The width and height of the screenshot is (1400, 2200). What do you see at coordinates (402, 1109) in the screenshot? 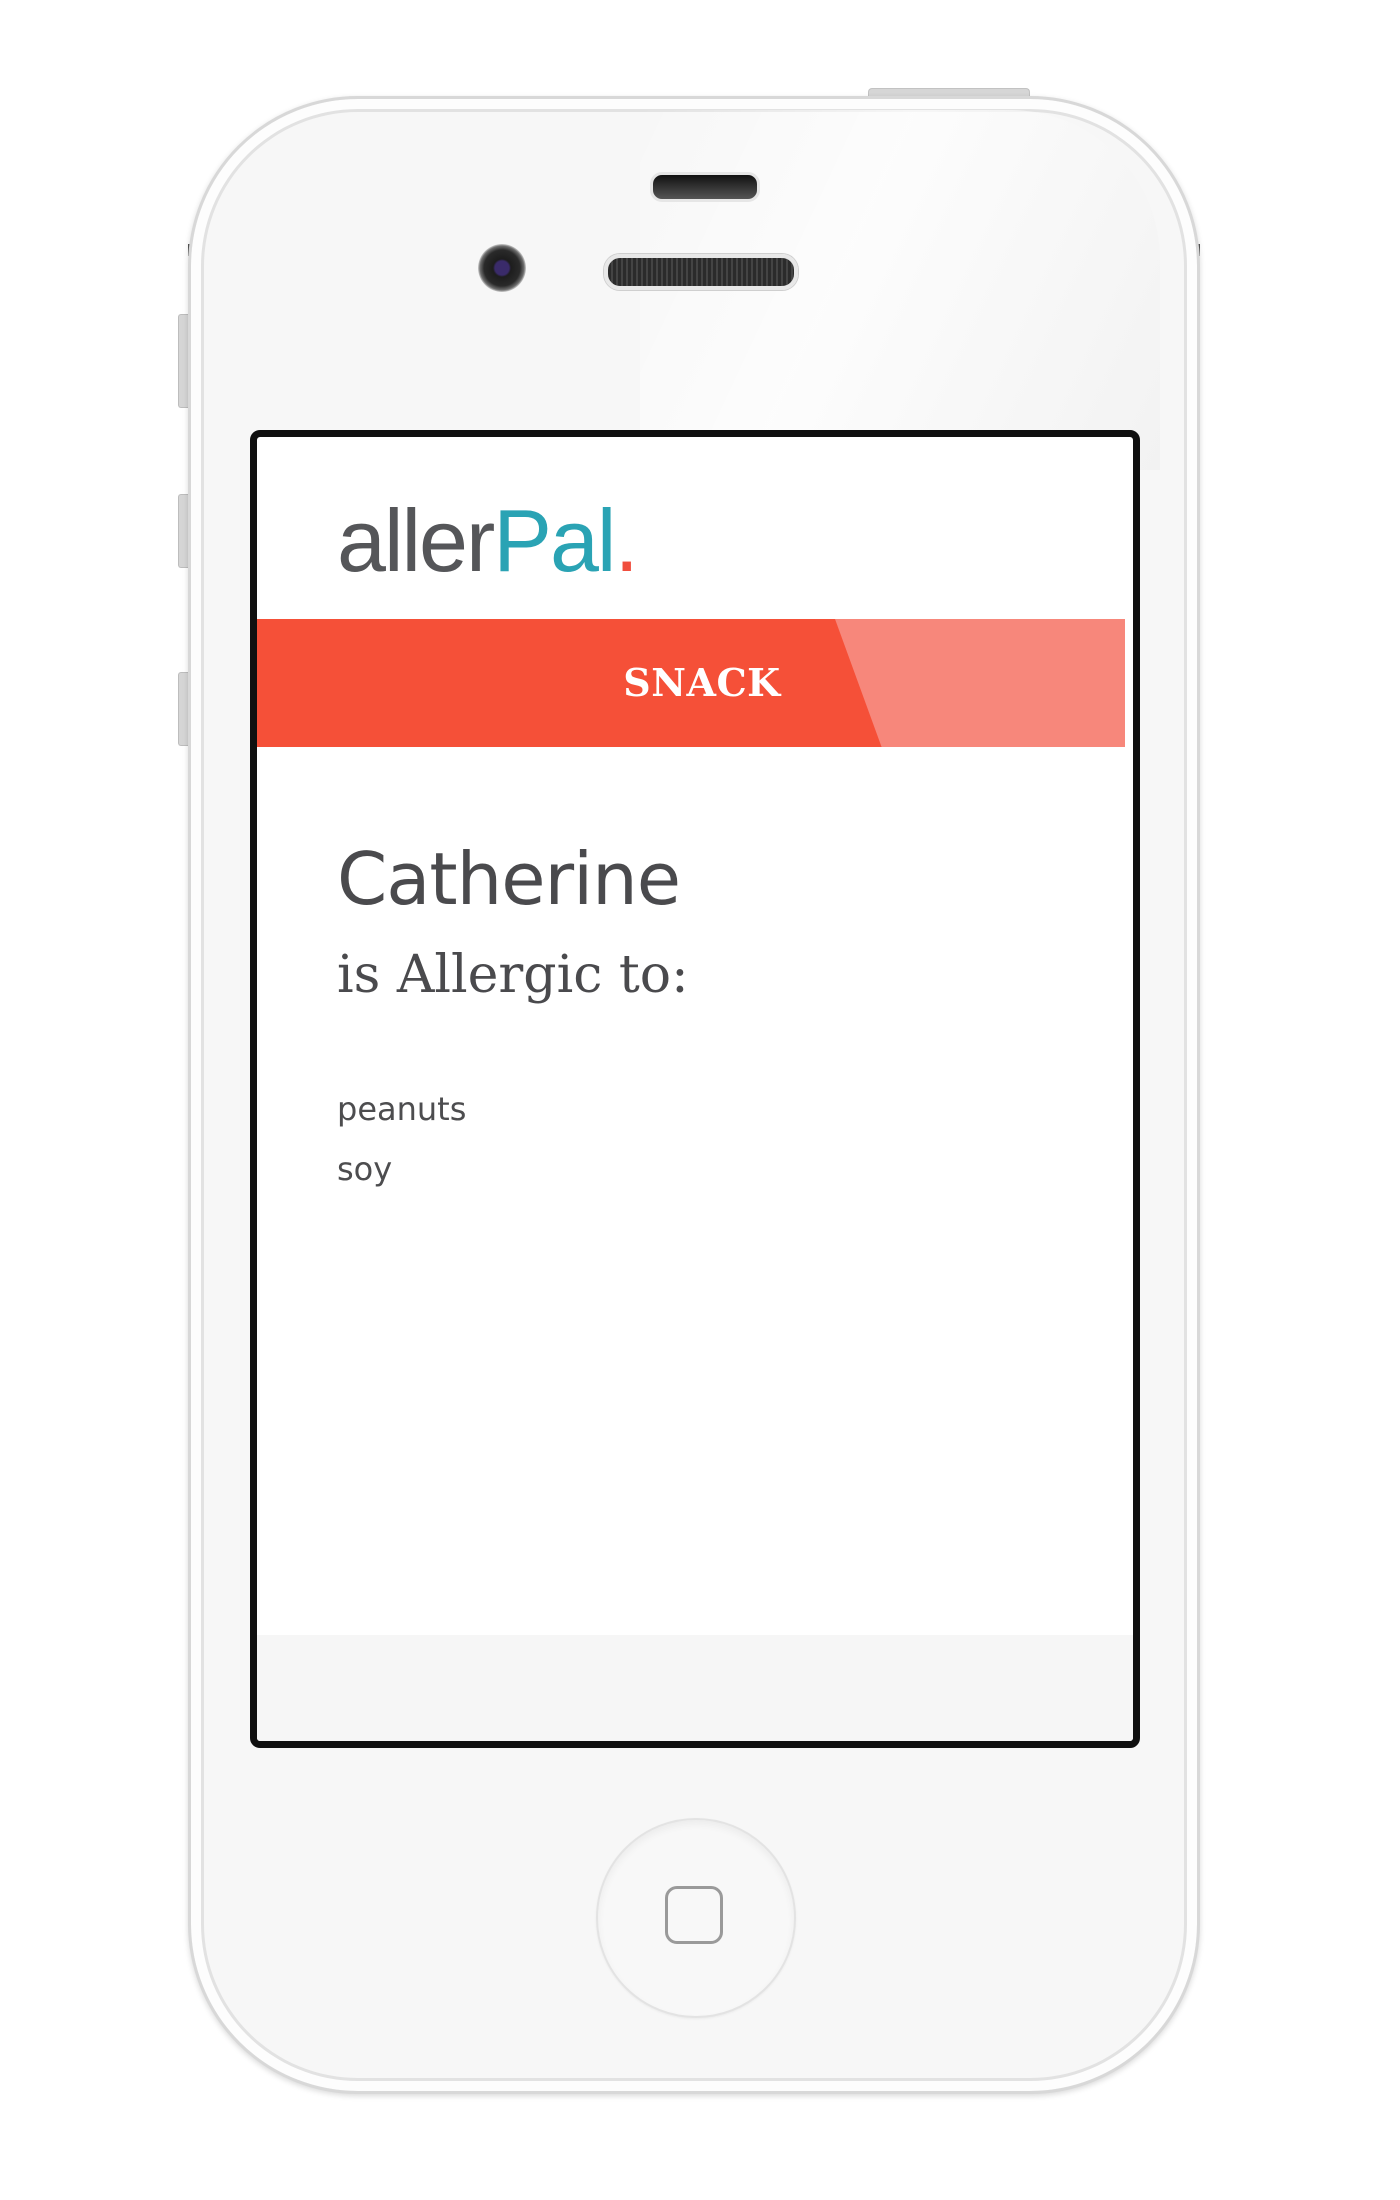
I see `list-item: peanuts` at bounding box center [402, 1109].